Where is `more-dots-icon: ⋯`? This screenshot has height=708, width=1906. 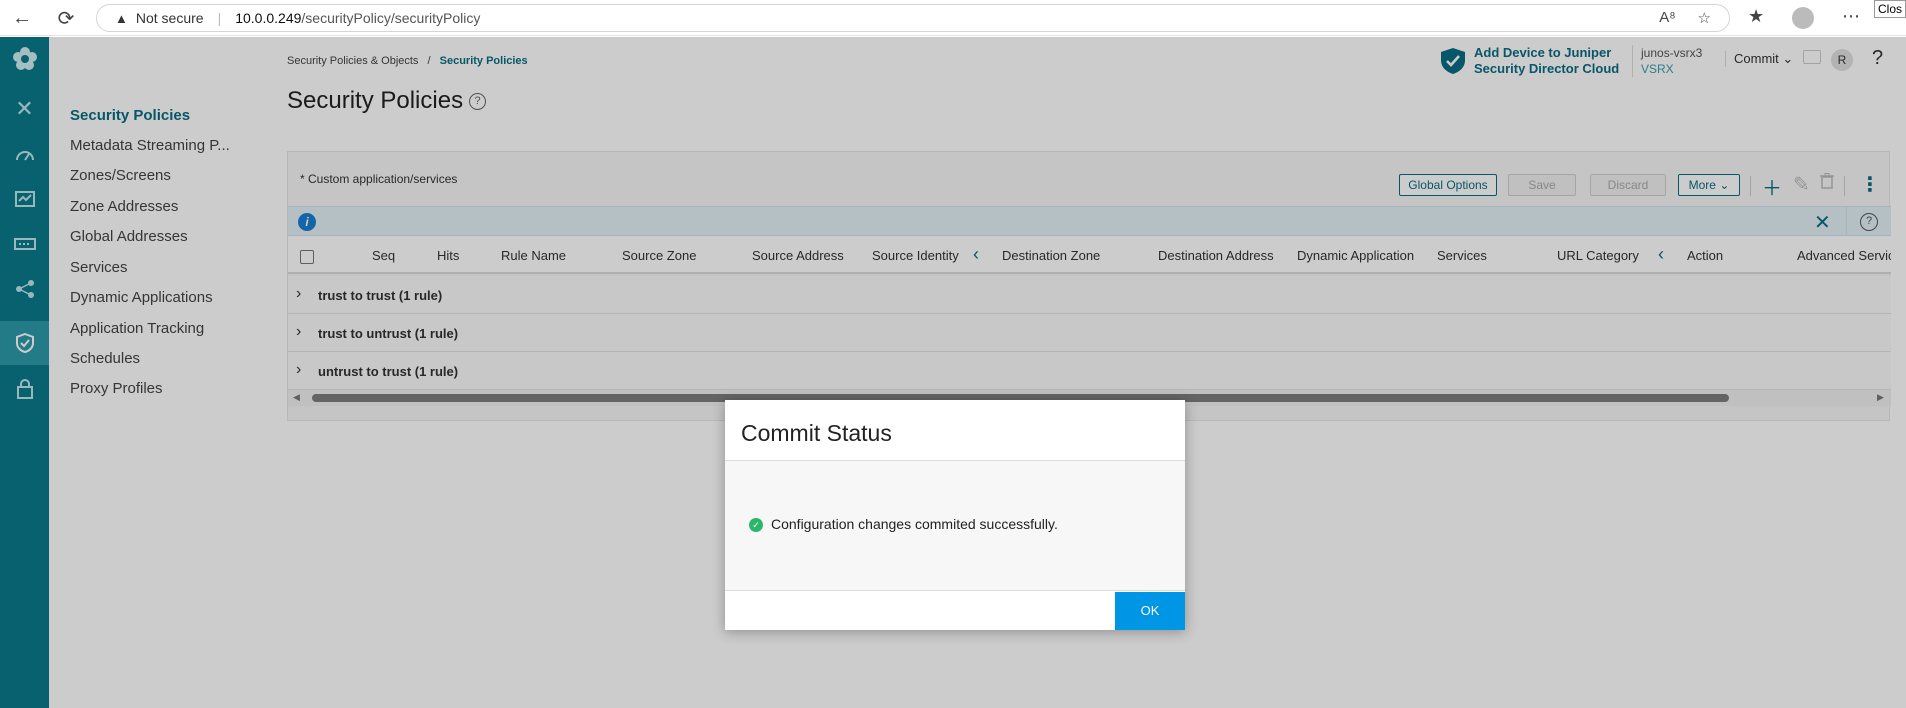
more-dots-icon: ⋯ is located at coordinates (1851, 16).